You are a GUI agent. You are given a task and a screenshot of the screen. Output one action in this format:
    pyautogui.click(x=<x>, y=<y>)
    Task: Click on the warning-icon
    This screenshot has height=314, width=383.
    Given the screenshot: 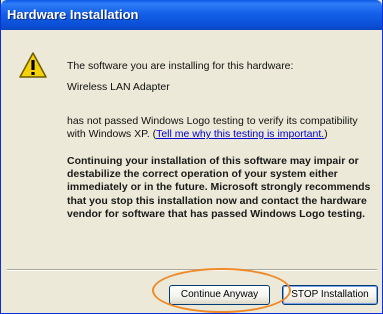 What is the action you would take?
    pyautogui.click(x=33, y=65)
    